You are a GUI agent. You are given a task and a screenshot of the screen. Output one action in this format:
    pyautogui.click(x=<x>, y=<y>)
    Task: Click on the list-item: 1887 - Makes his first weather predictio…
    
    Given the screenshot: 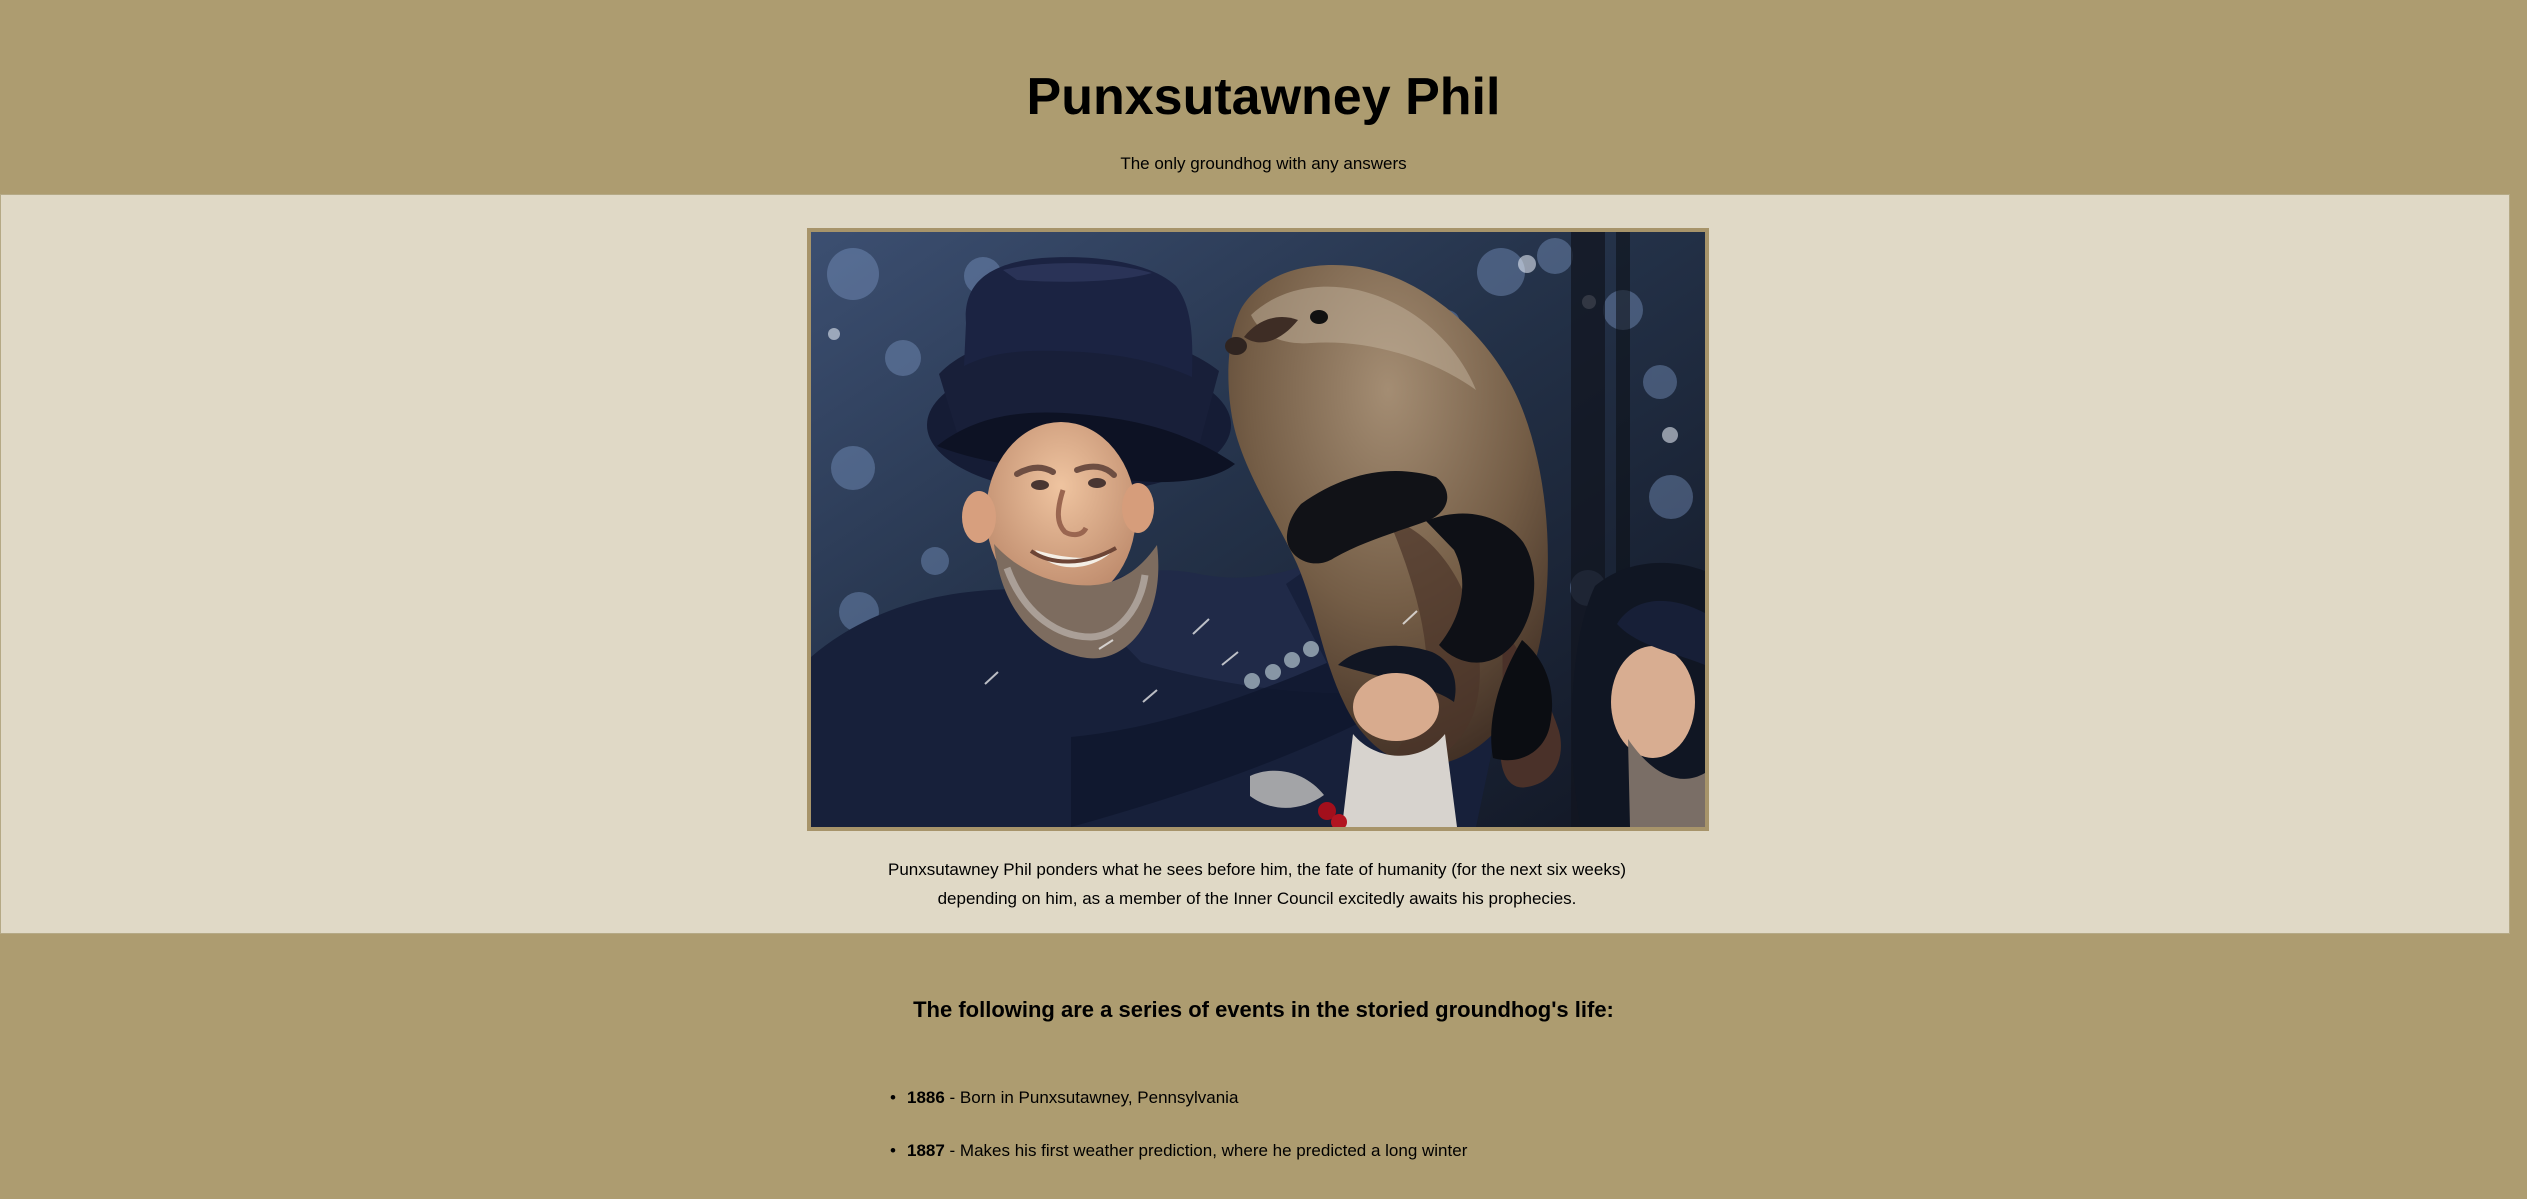 What is the action you would take?
    pyautogui.click(x=1178, y=1164)
    